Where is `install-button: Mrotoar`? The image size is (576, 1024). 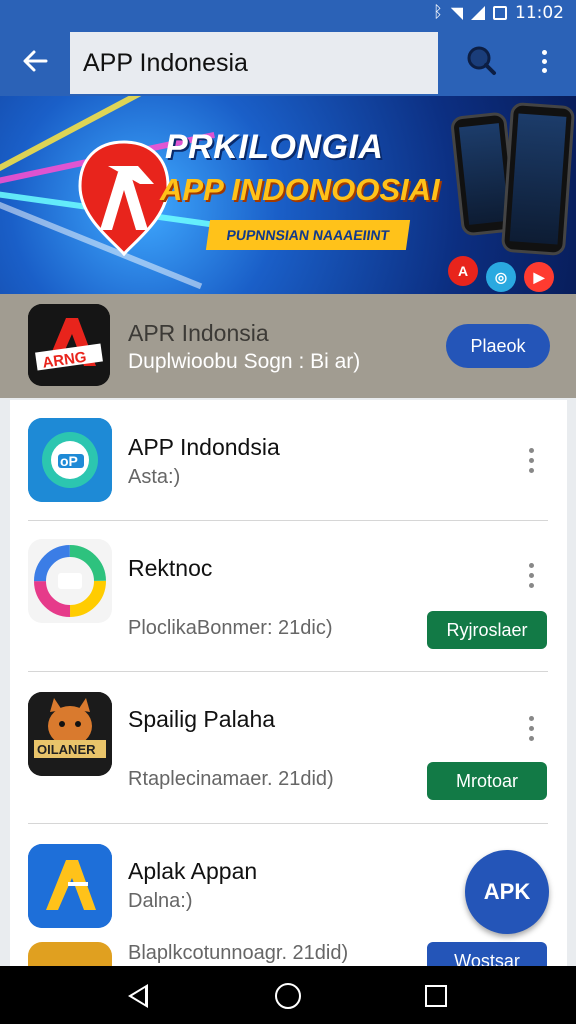
install-button: Mrotoar is located at coordinates (487, 781).